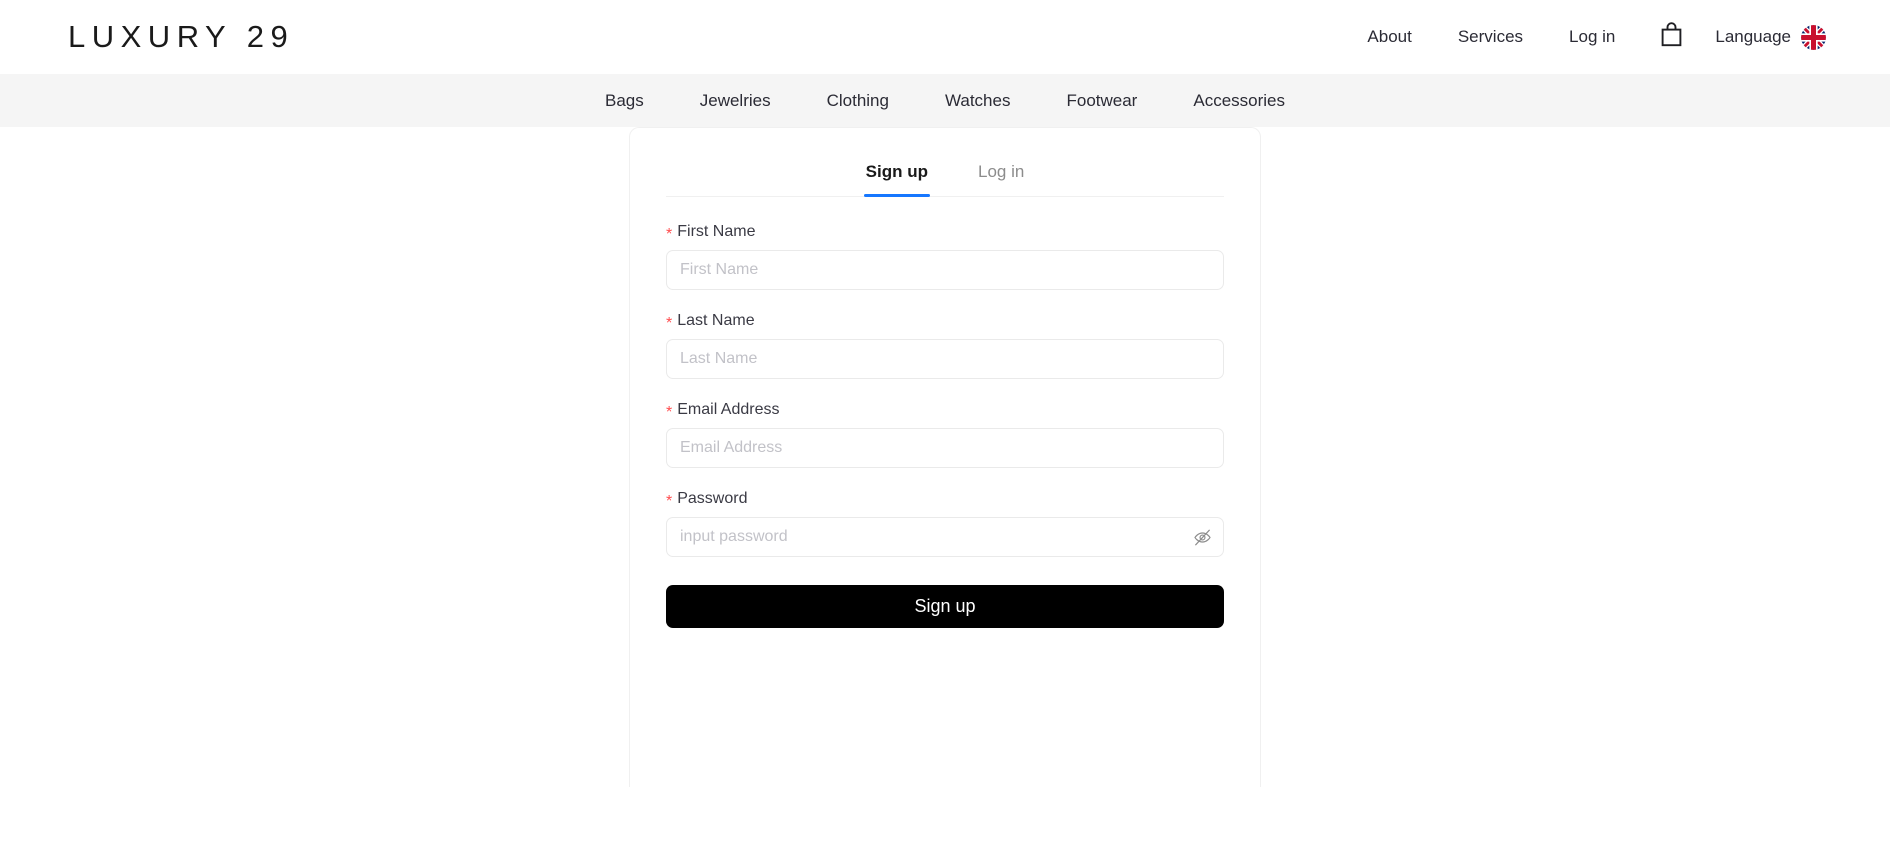  I want to click on label-text: Last Name, so click(716, 320).